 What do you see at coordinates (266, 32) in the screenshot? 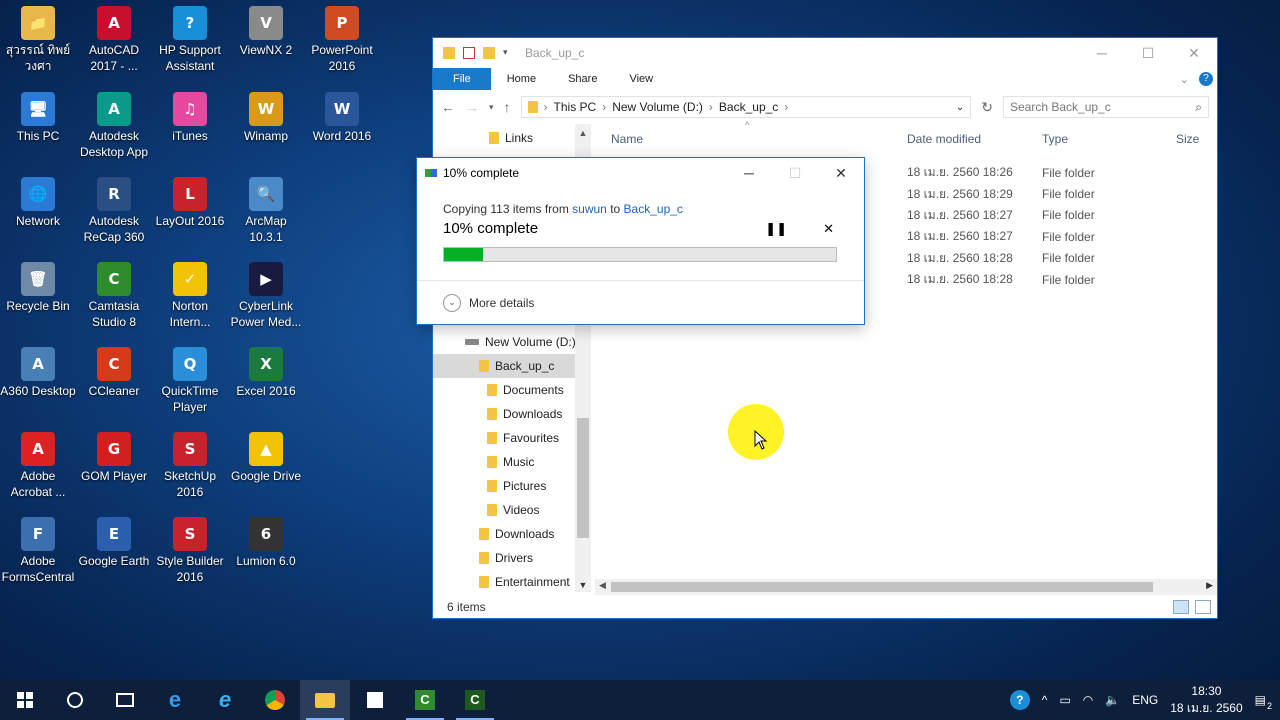
I see `desktop-icon: V ViewNX 2` at bounding box center [266, 32].